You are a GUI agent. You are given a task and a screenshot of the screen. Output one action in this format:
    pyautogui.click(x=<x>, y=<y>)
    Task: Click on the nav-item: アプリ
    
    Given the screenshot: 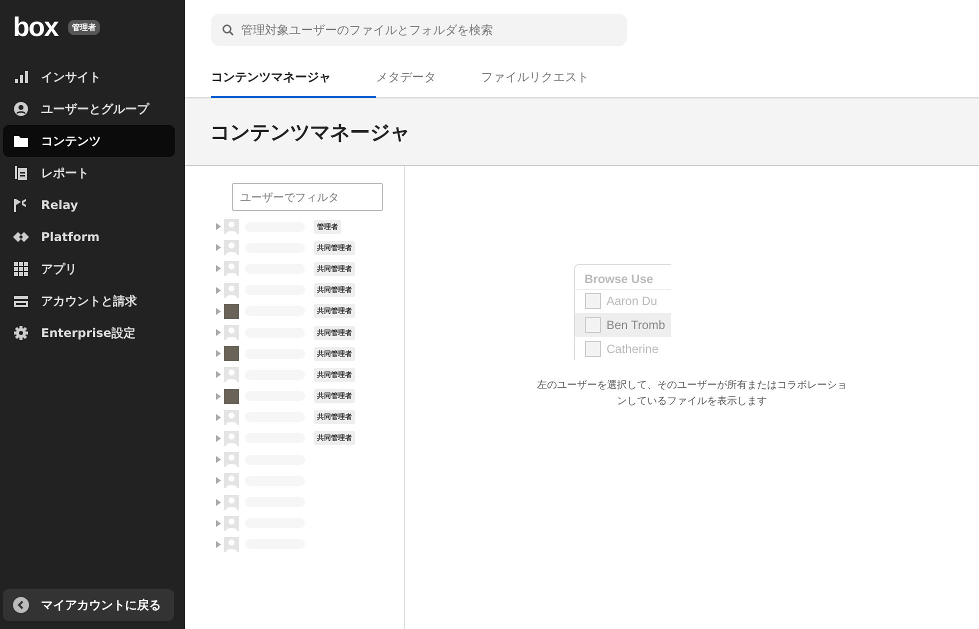 What is the action you would take?
    pyautogui.click(x=89, y=269)
    